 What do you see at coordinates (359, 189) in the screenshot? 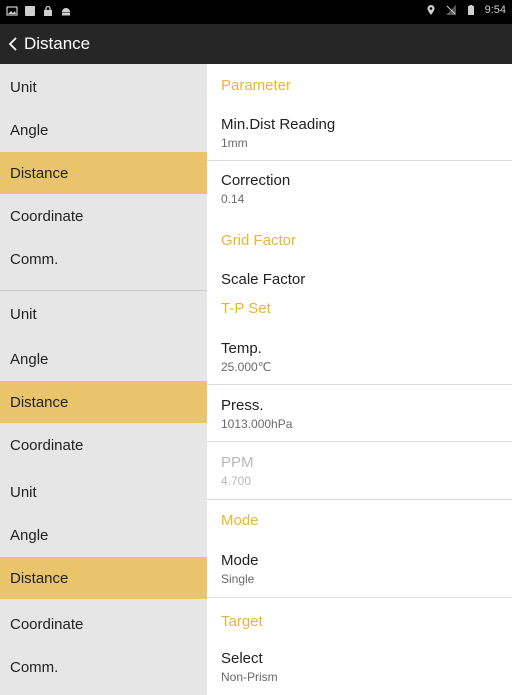
I see `setting-correction: Correction 0.14` at bounding box center [359, 189].